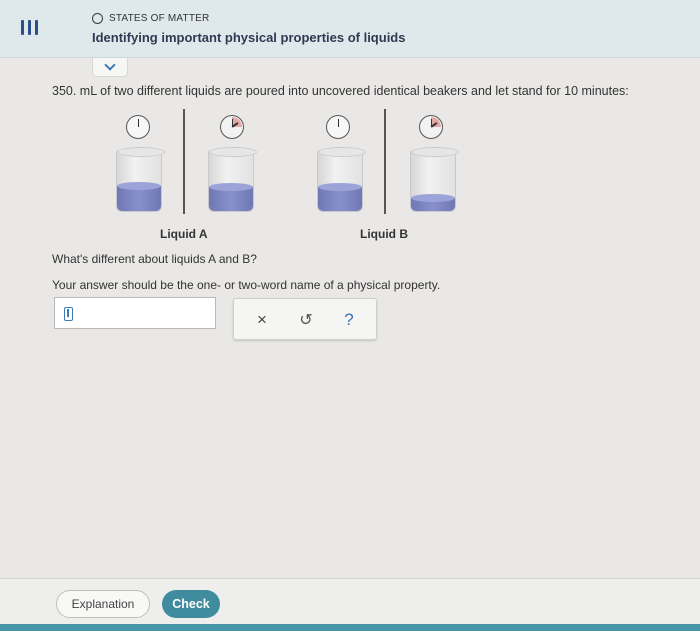  I want to click on collapse-toggle, so click(110, 67).